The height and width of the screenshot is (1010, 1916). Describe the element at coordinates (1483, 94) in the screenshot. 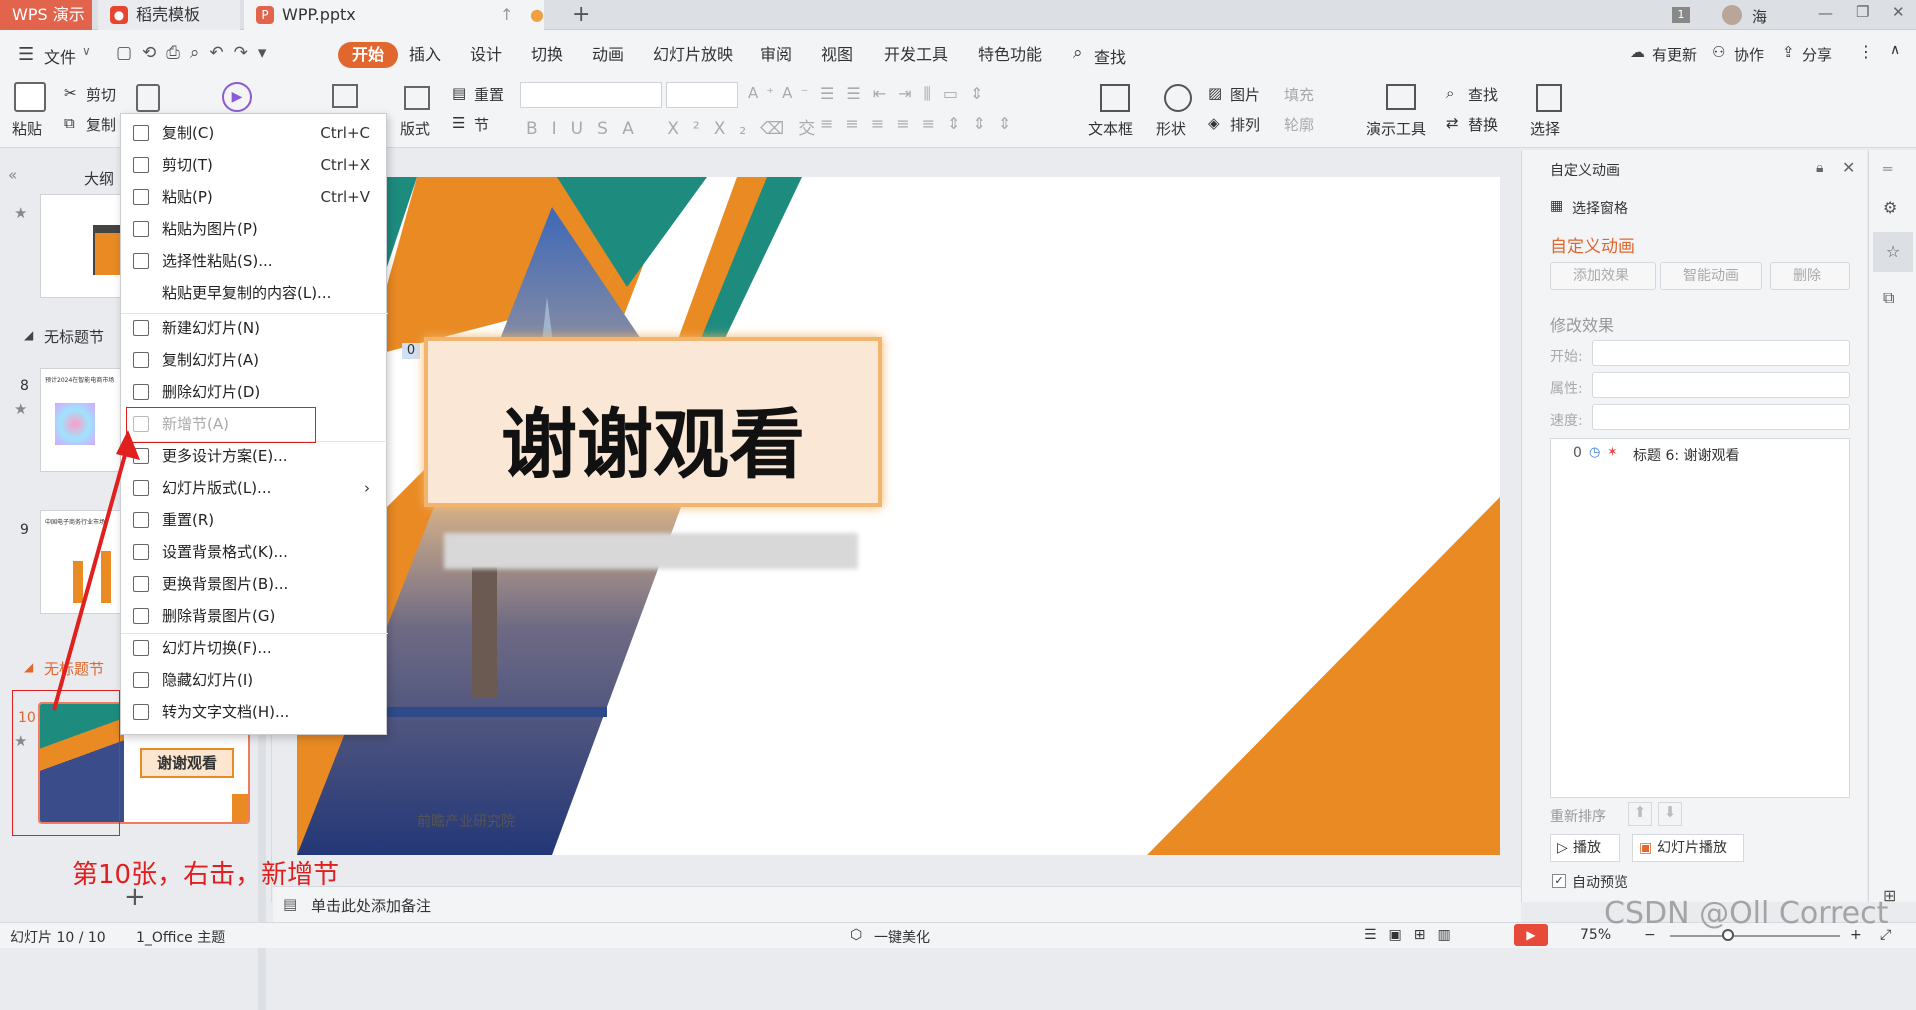

I see `find-button: 查找` at that location.